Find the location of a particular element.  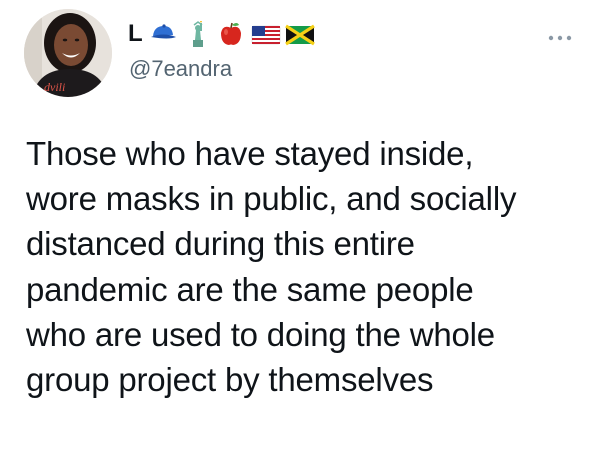

blue-cap-emoji is located at coordinates (163, 34).